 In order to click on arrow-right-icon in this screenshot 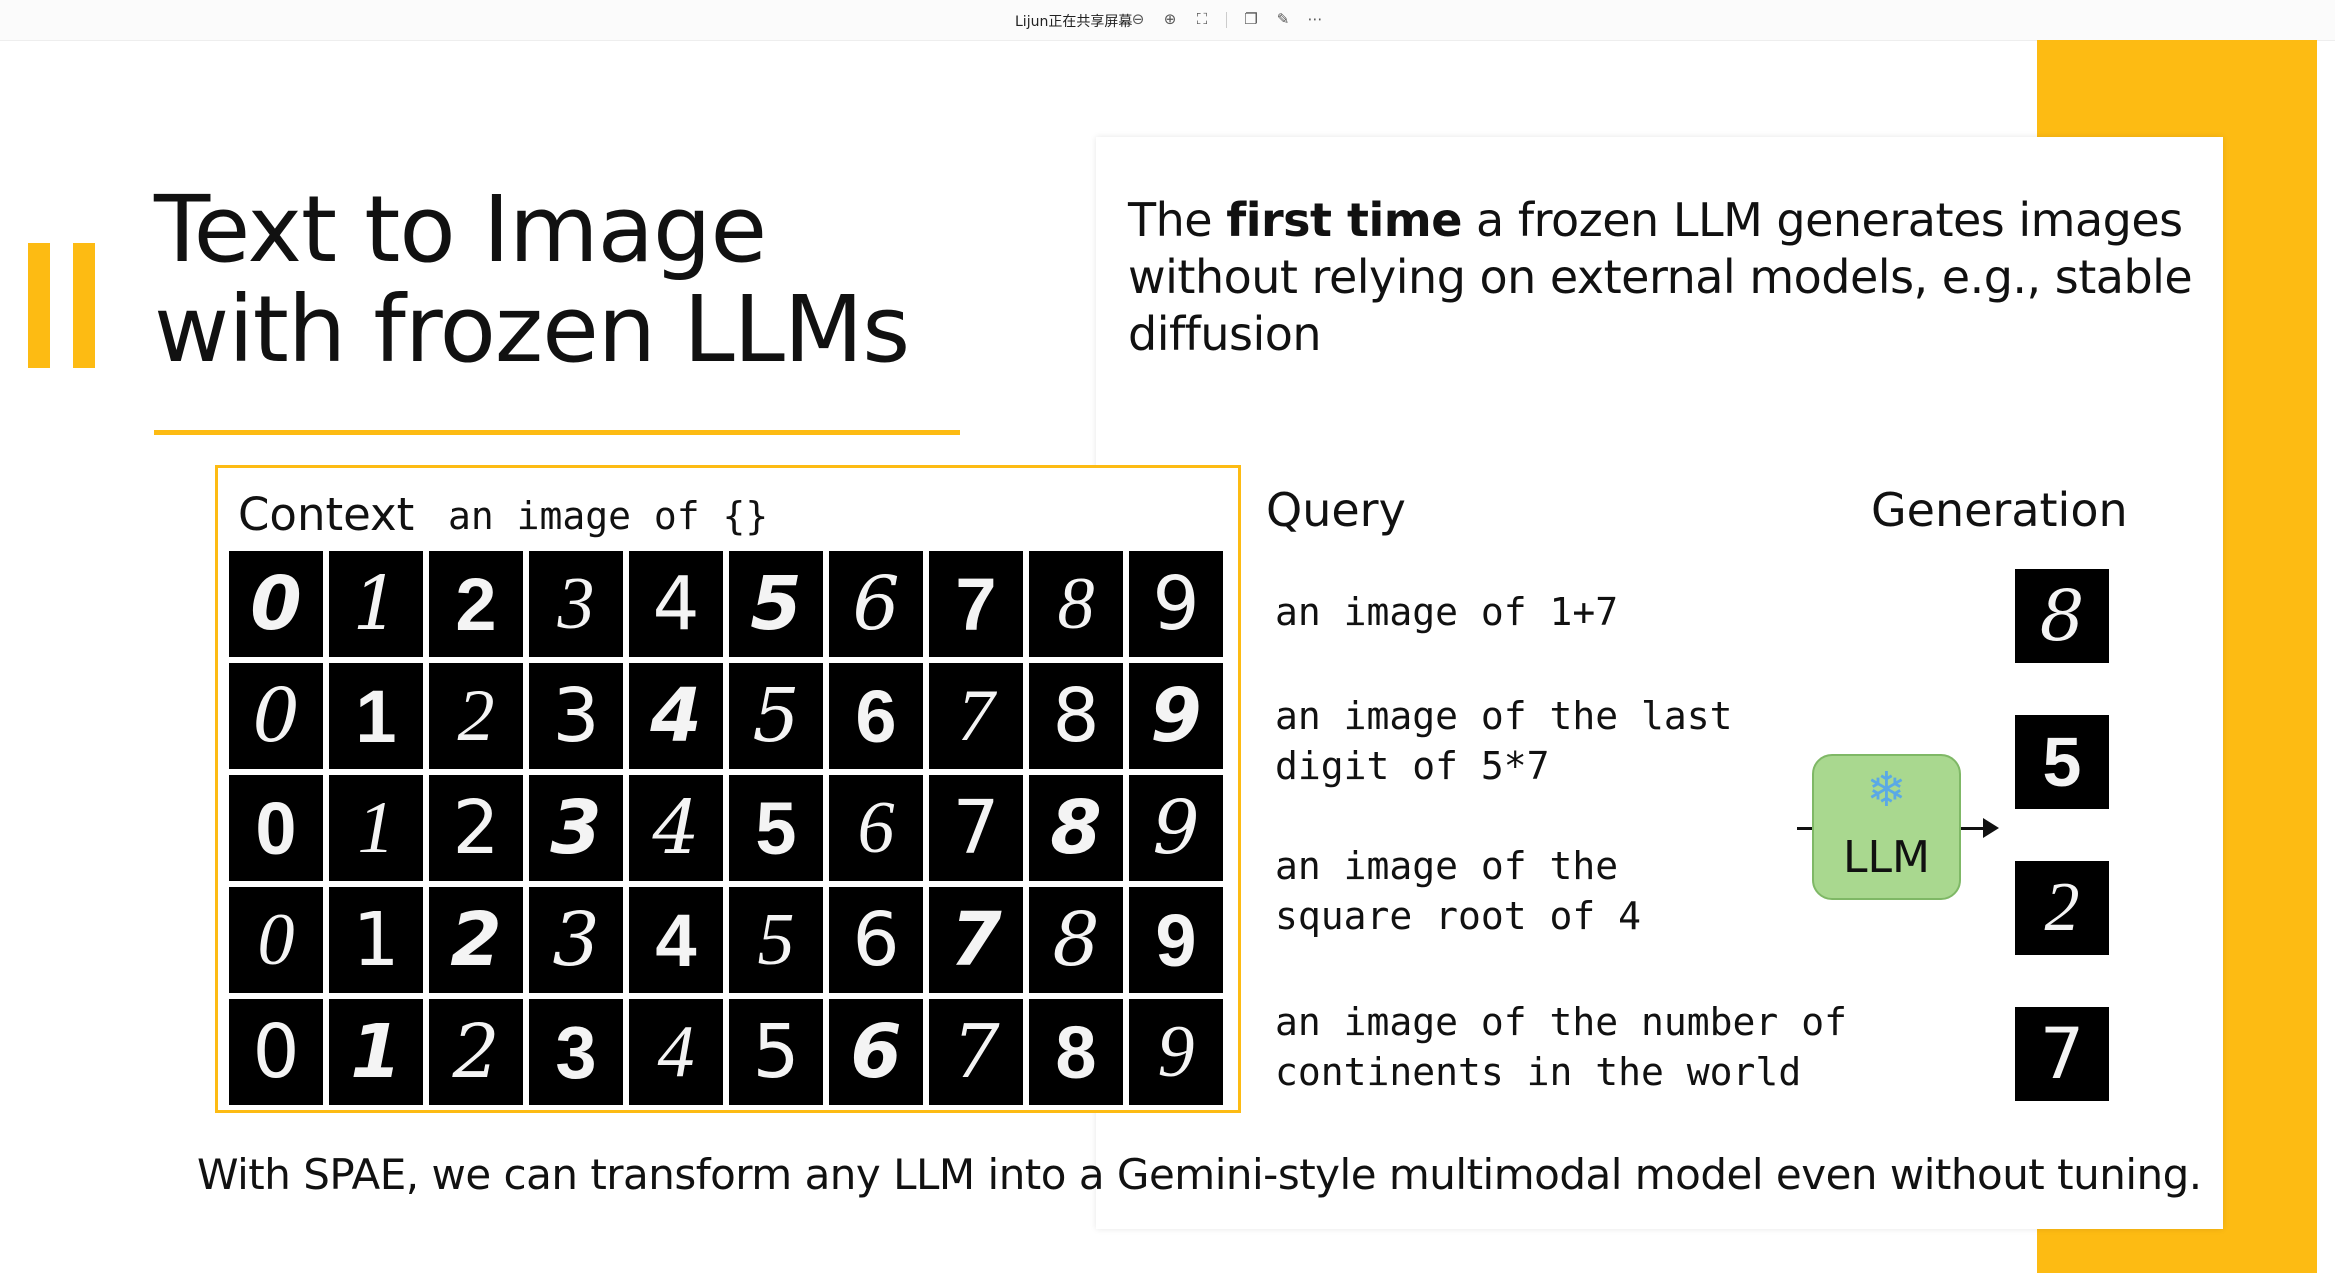, I will do `click(1991, 828)`.